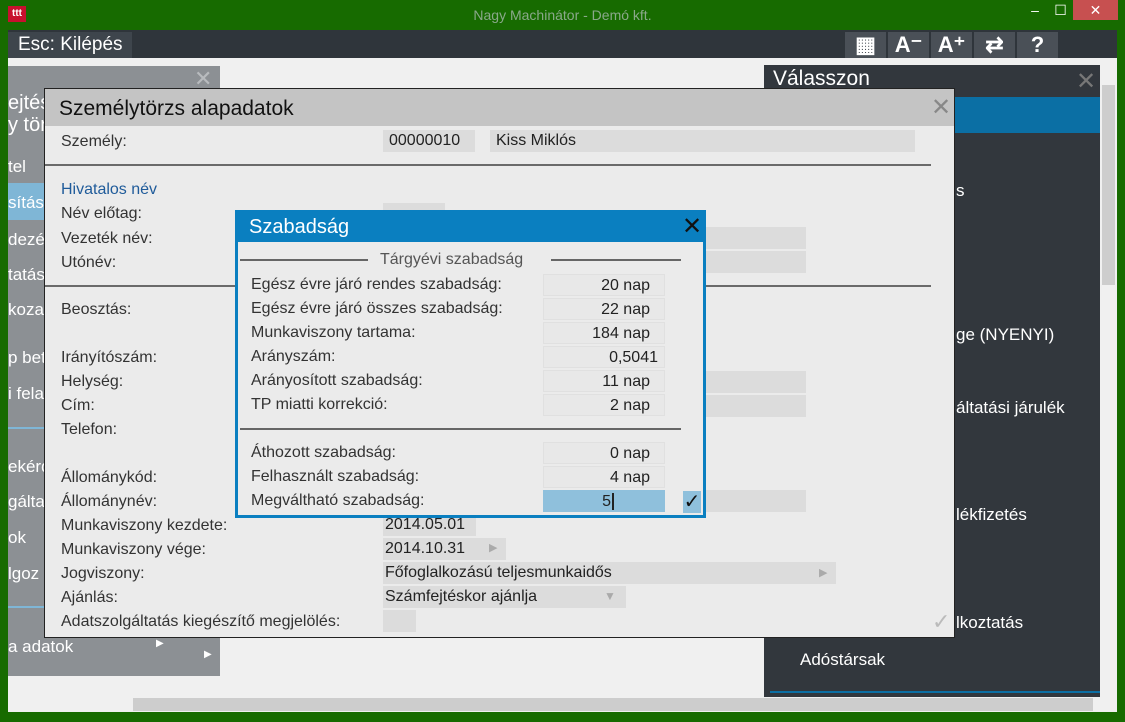 Image resolution: width=1125 pixels, height=722 pixels. I want to click on person-code-field: 00000010, so click(429, 141).